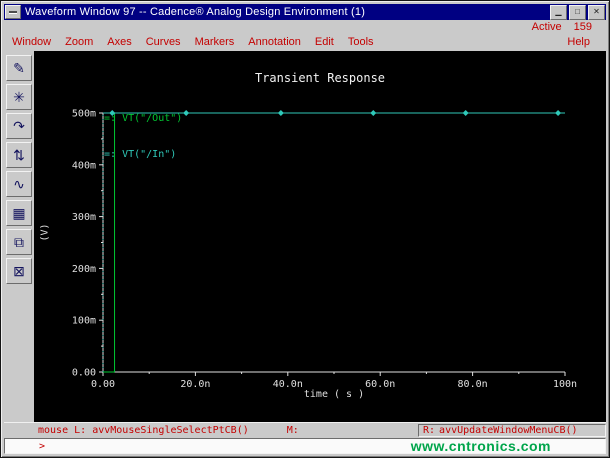 This screenshot has width=610, height=458. I want to click on plot-legend: =: VT("/Out") =: VT("/In"), so click(143, 137).